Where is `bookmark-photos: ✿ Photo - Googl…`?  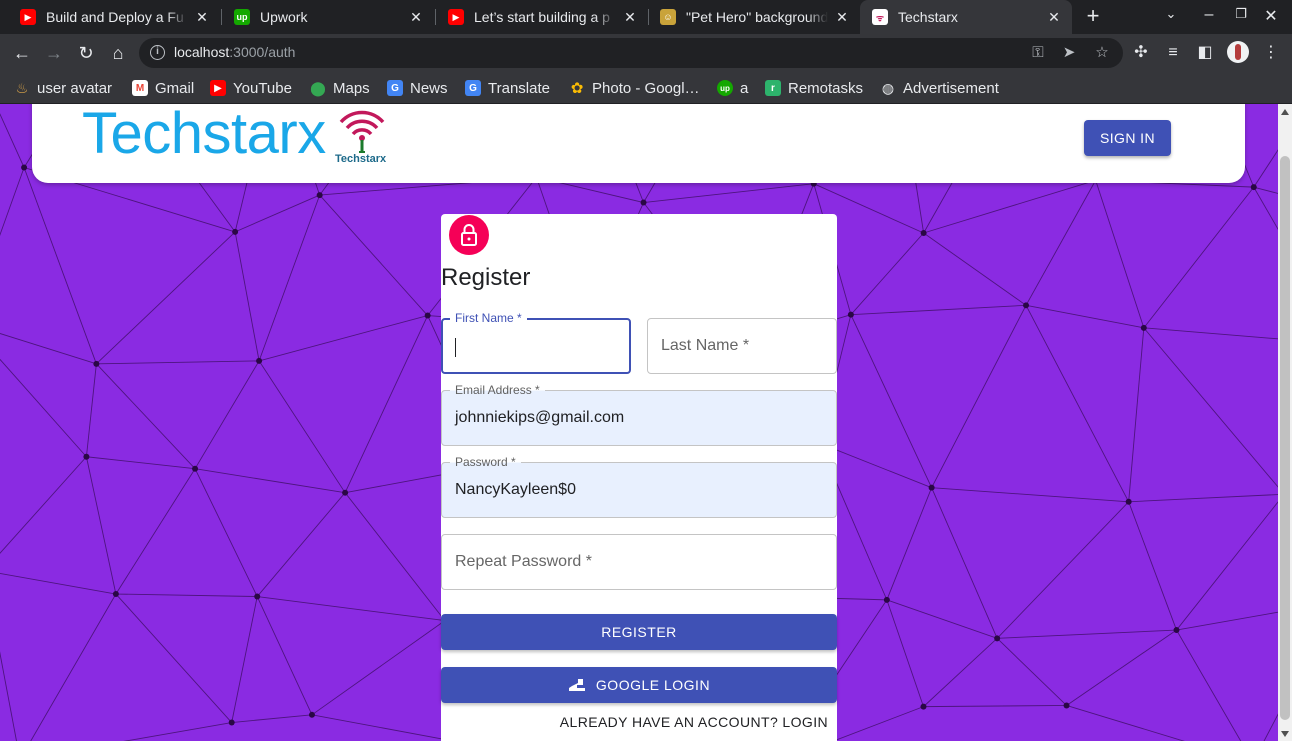 bookmark-photos: ✿ Photo - Googl… is located at coordinates (634, 88).